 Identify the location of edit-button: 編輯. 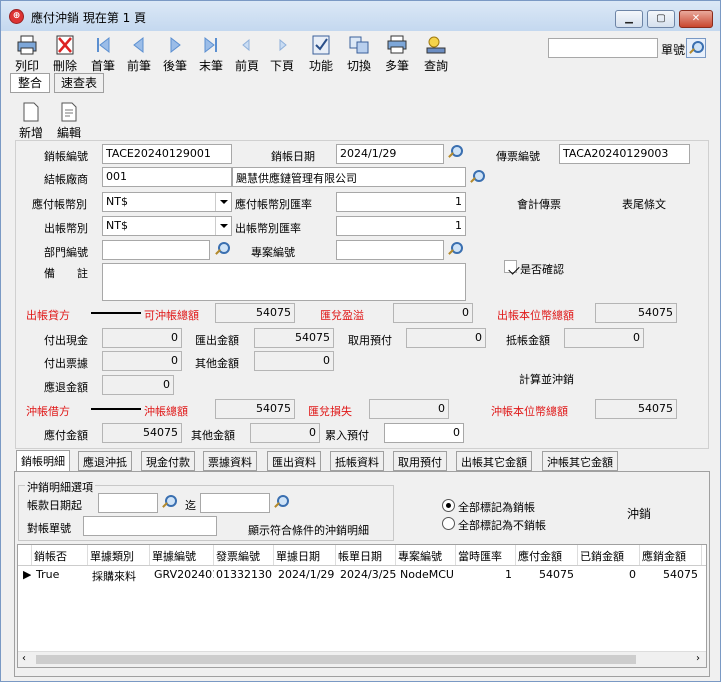
(69, 121).